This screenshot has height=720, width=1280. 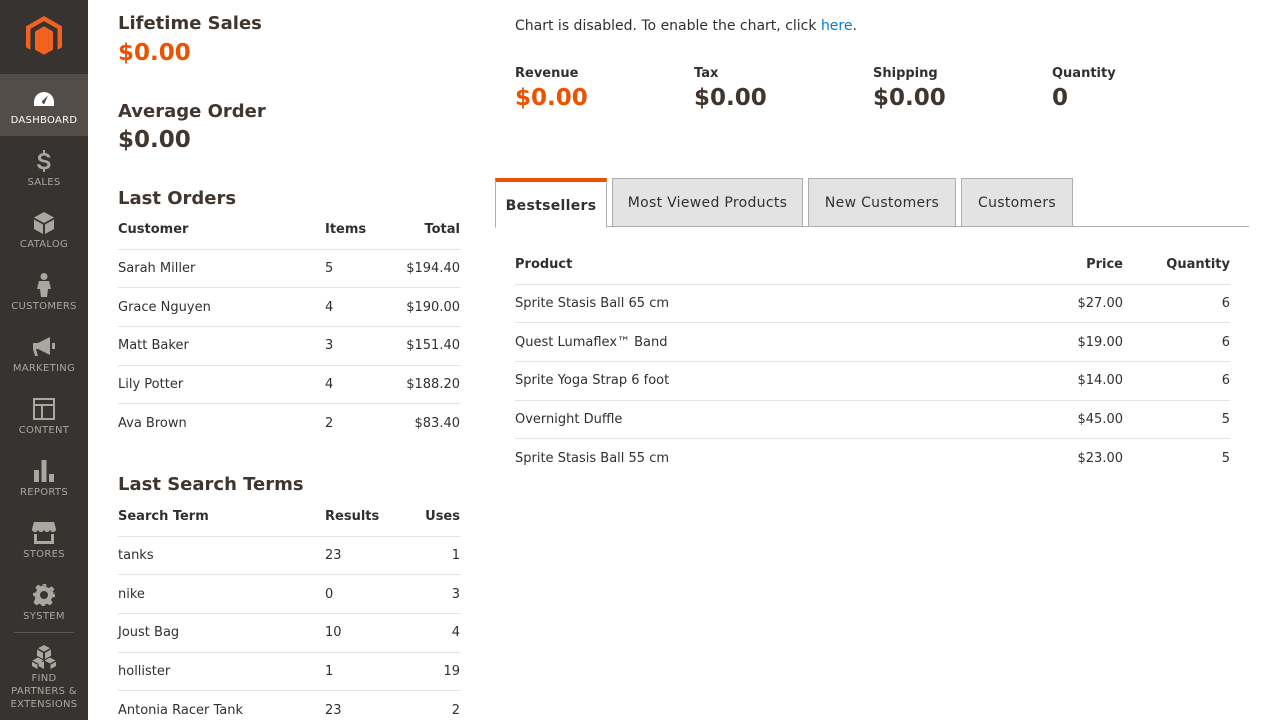 What do you see at coordinates (44, 353) in the screenshot?
I see `sidebar-item-marketing: Marketing` at bounding box center [44, 353].